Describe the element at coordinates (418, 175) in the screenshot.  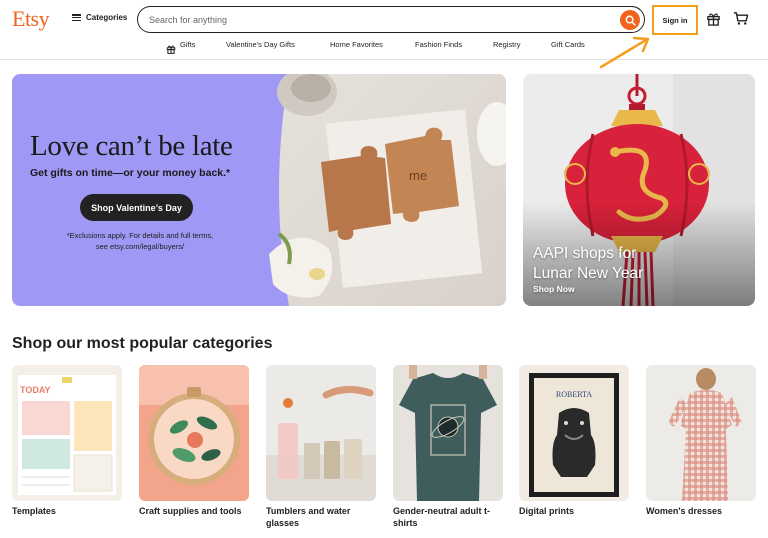
I see `puzzle-engraving: me` at that location.